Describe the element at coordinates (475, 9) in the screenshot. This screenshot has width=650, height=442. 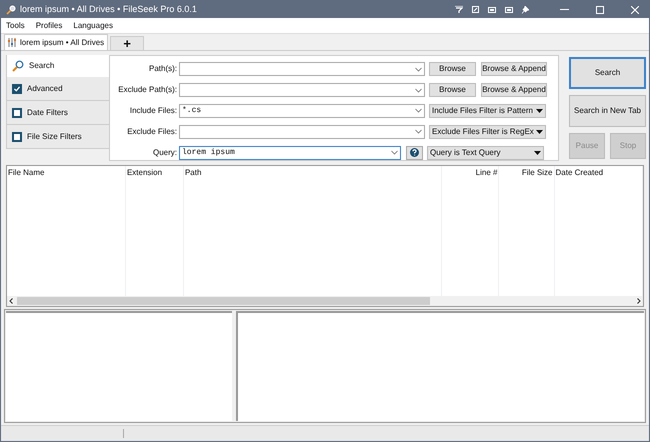
I see `export-icon` at that location.